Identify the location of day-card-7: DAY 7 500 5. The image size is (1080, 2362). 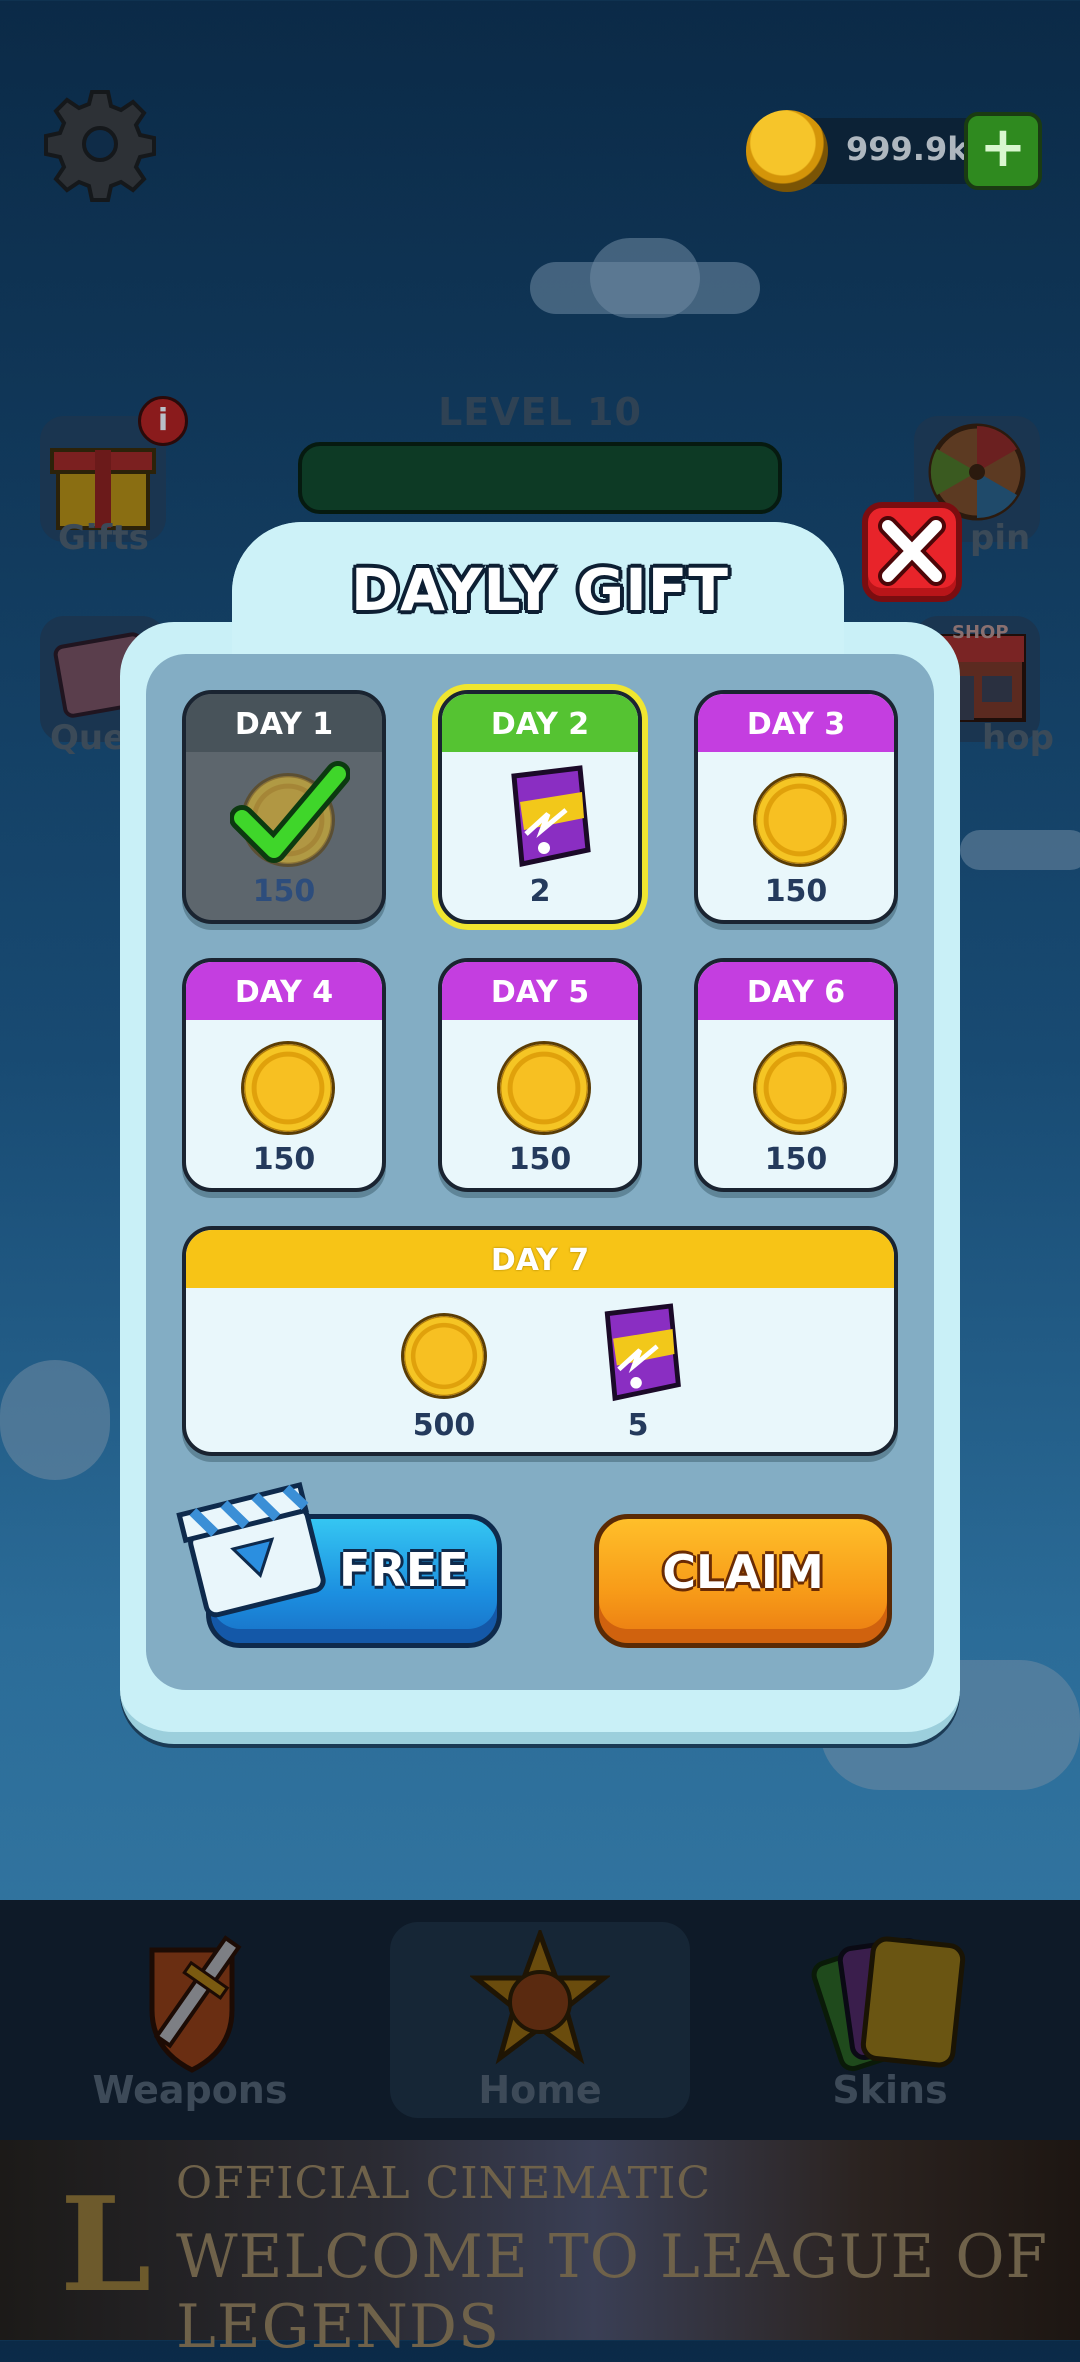
(540, 1341).